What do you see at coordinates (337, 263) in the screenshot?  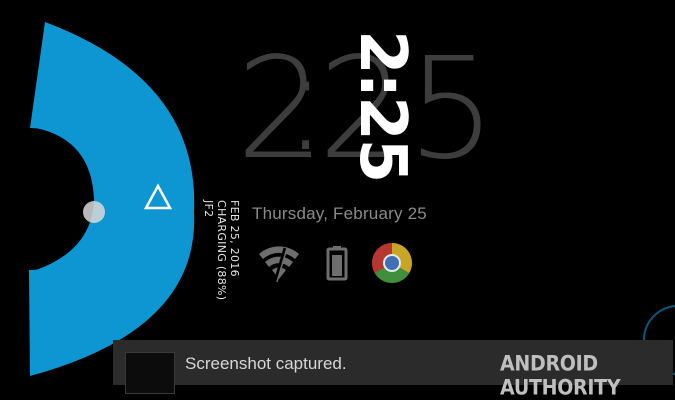 I see `battery-icon` at bounding box center [337, 263].